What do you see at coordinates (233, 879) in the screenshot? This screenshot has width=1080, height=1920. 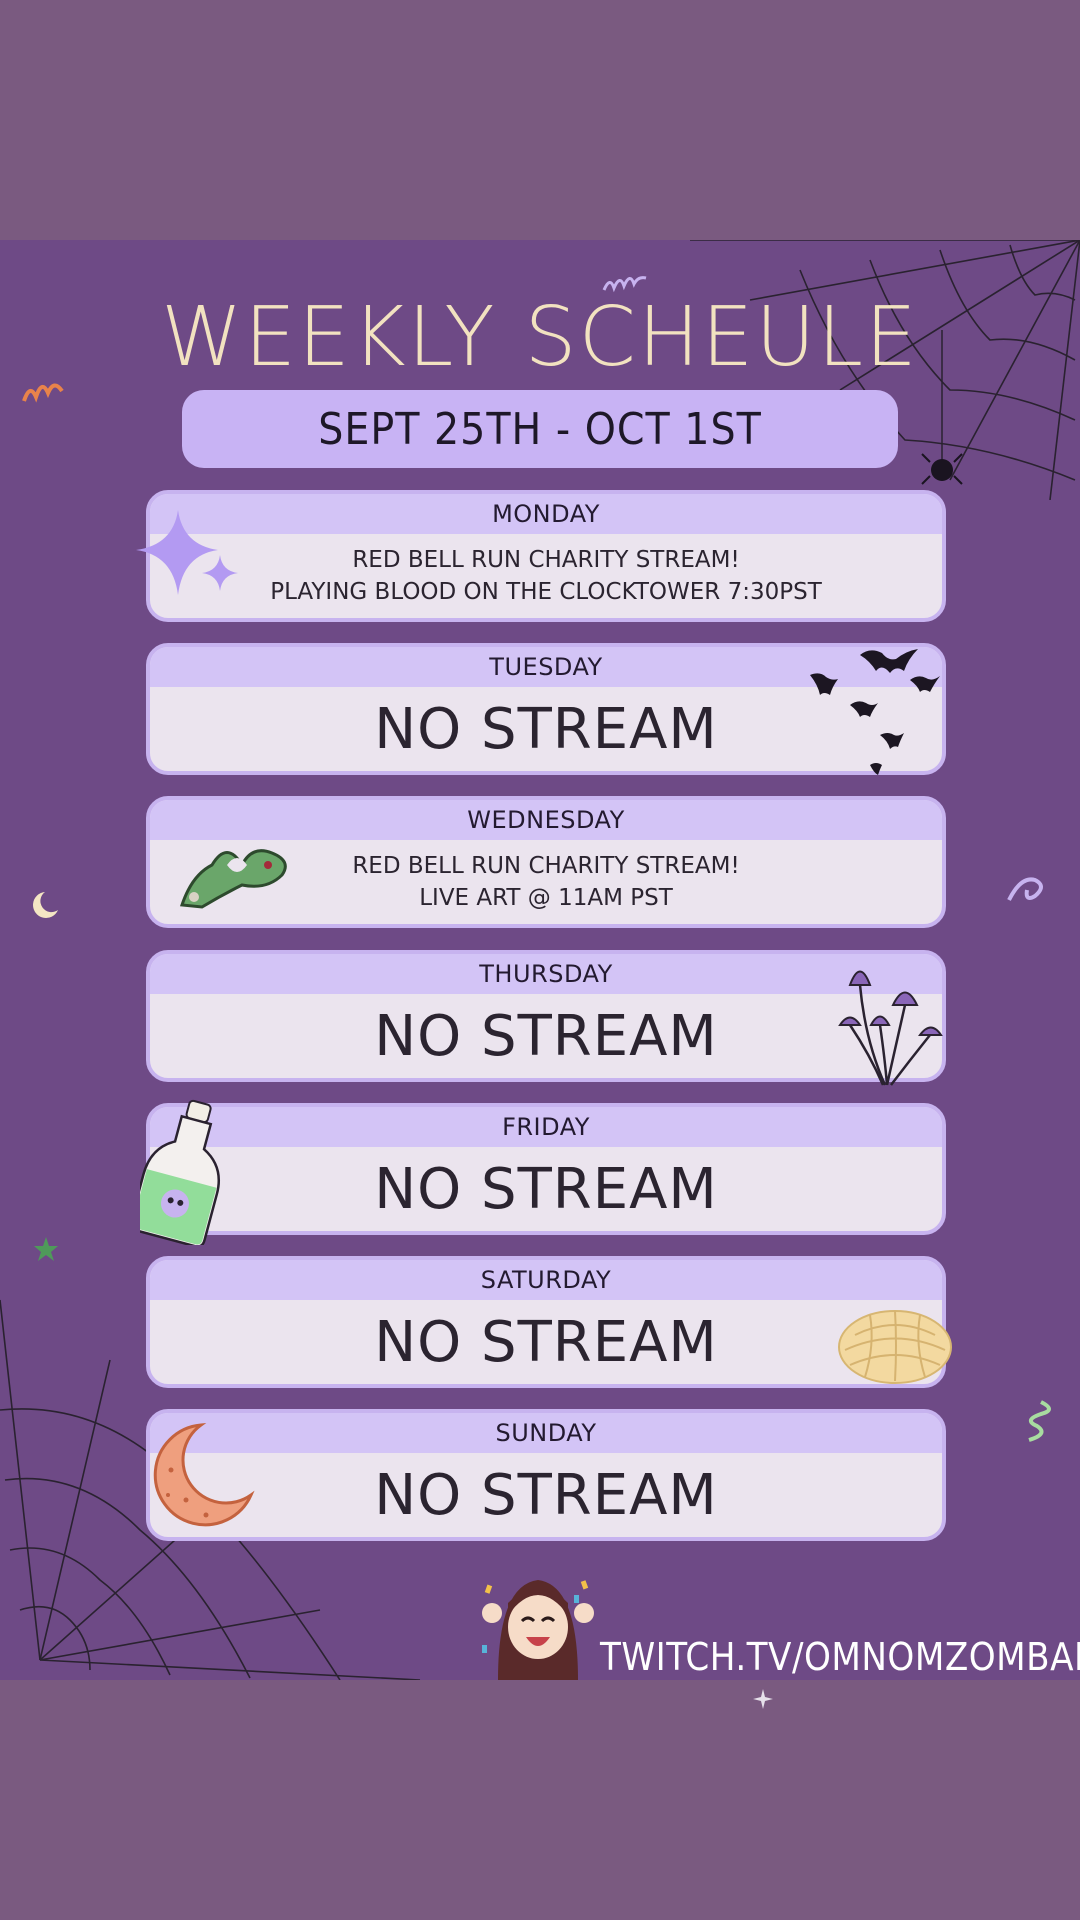 I see `zombie-hands-heart-icon` at bounding box center [233, 879].